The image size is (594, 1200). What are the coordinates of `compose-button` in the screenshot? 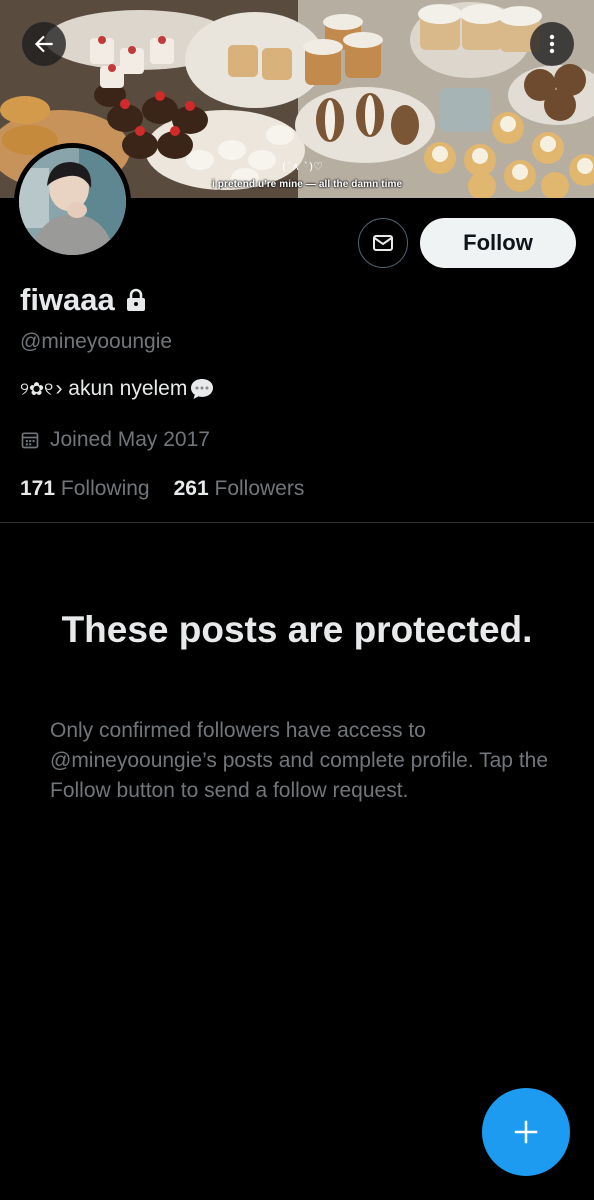 It's located at (526, 1132).